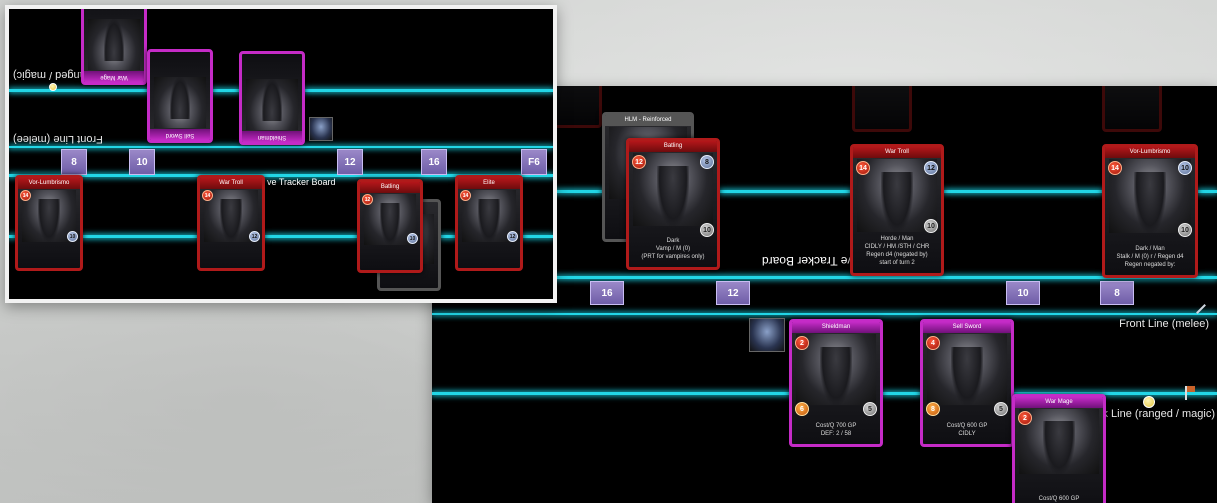  I want to click on flag-icon, so click(1190, 393).